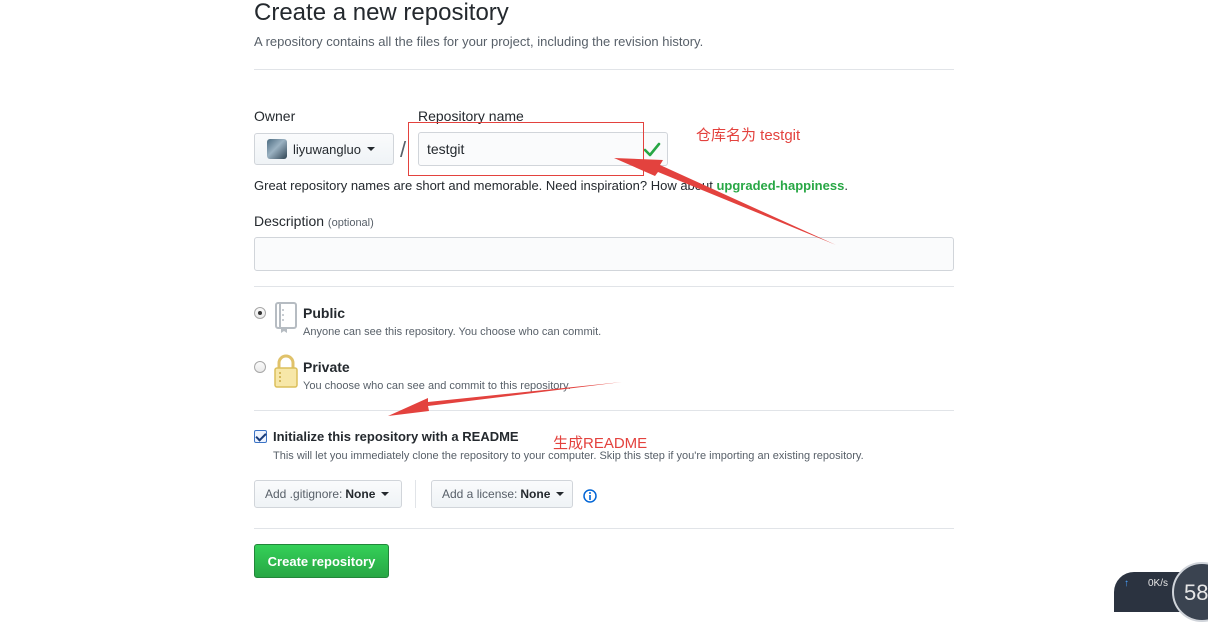 The height and width of the screenshot is (622, 1208). I want to click on upload-arrow-icon: ↑, so click(1126, 583).